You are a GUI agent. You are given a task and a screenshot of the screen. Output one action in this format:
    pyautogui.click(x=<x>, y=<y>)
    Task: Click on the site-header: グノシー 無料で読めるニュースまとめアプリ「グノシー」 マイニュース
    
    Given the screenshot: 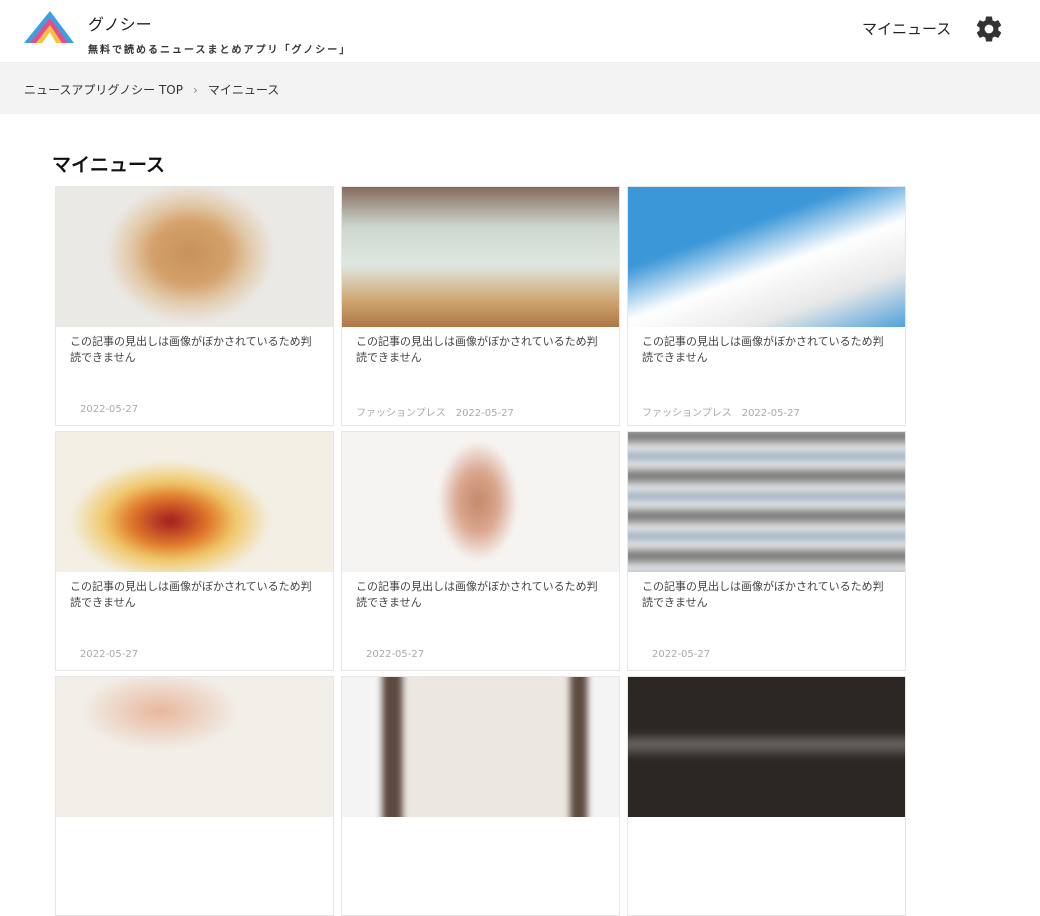 What is the action you would take?
    pyautogui.click(x=520, y=31)
    